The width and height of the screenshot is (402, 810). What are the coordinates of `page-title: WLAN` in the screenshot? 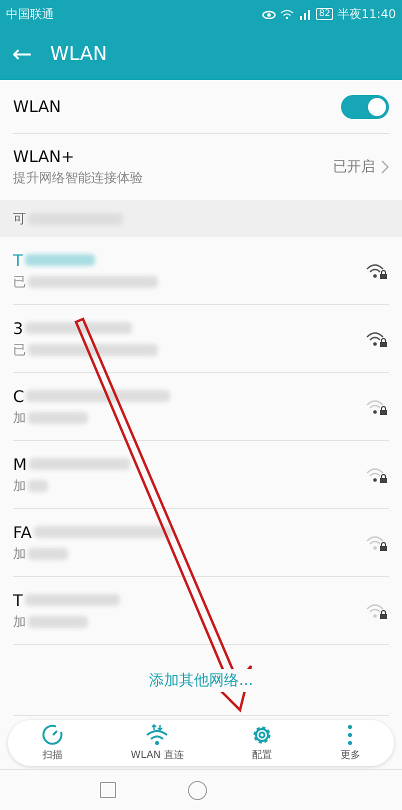 It's located at (79, 54).